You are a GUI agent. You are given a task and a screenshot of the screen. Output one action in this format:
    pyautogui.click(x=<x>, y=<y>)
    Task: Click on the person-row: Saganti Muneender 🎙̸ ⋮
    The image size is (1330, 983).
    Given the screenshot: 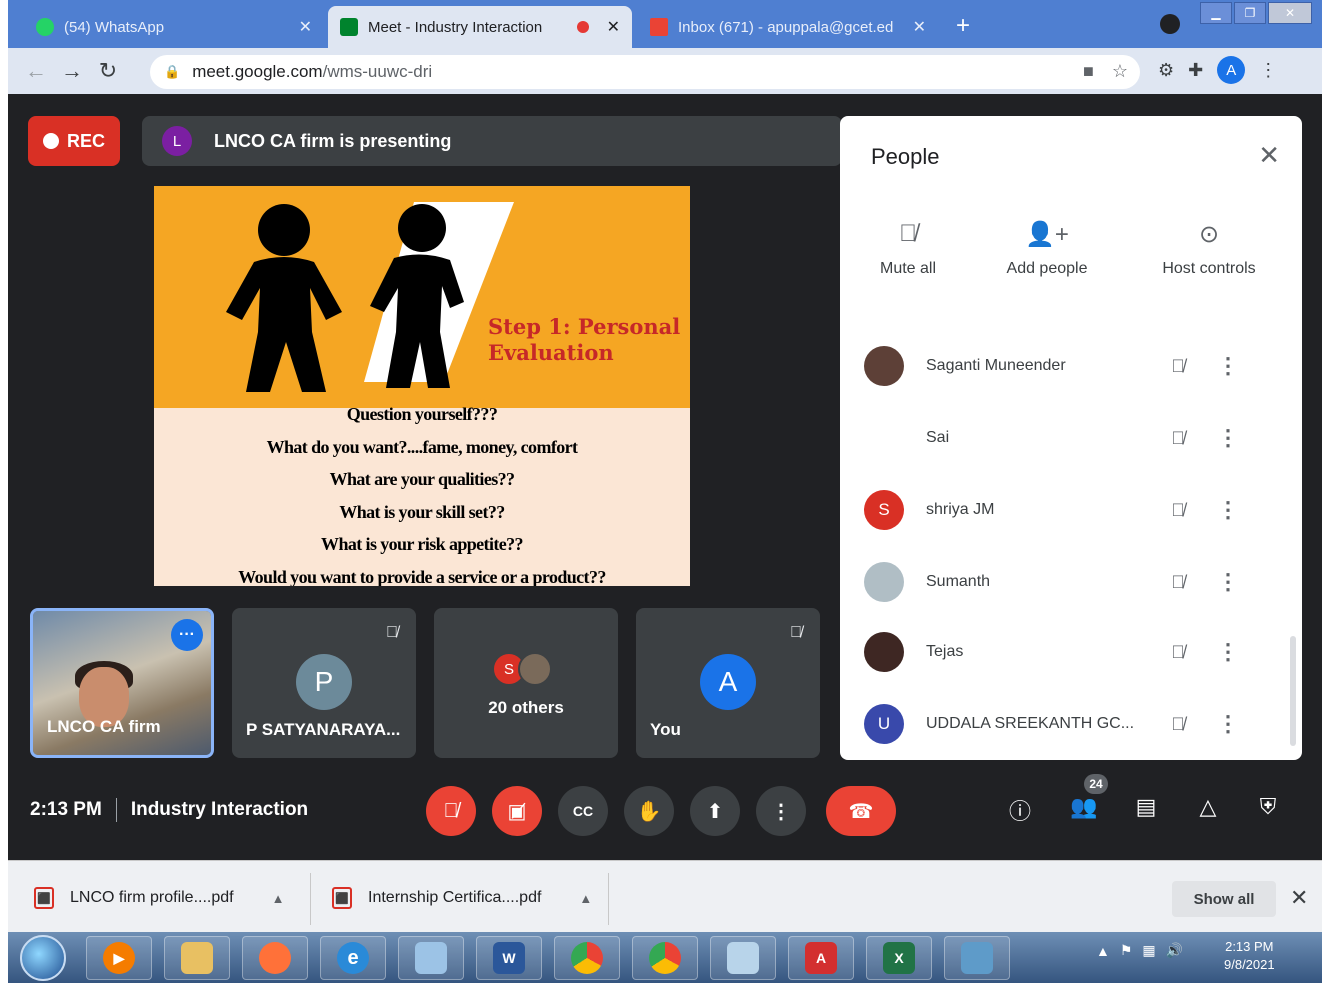 What is the action you would take?
    pyautogui.click(x=1074, y=366)
    